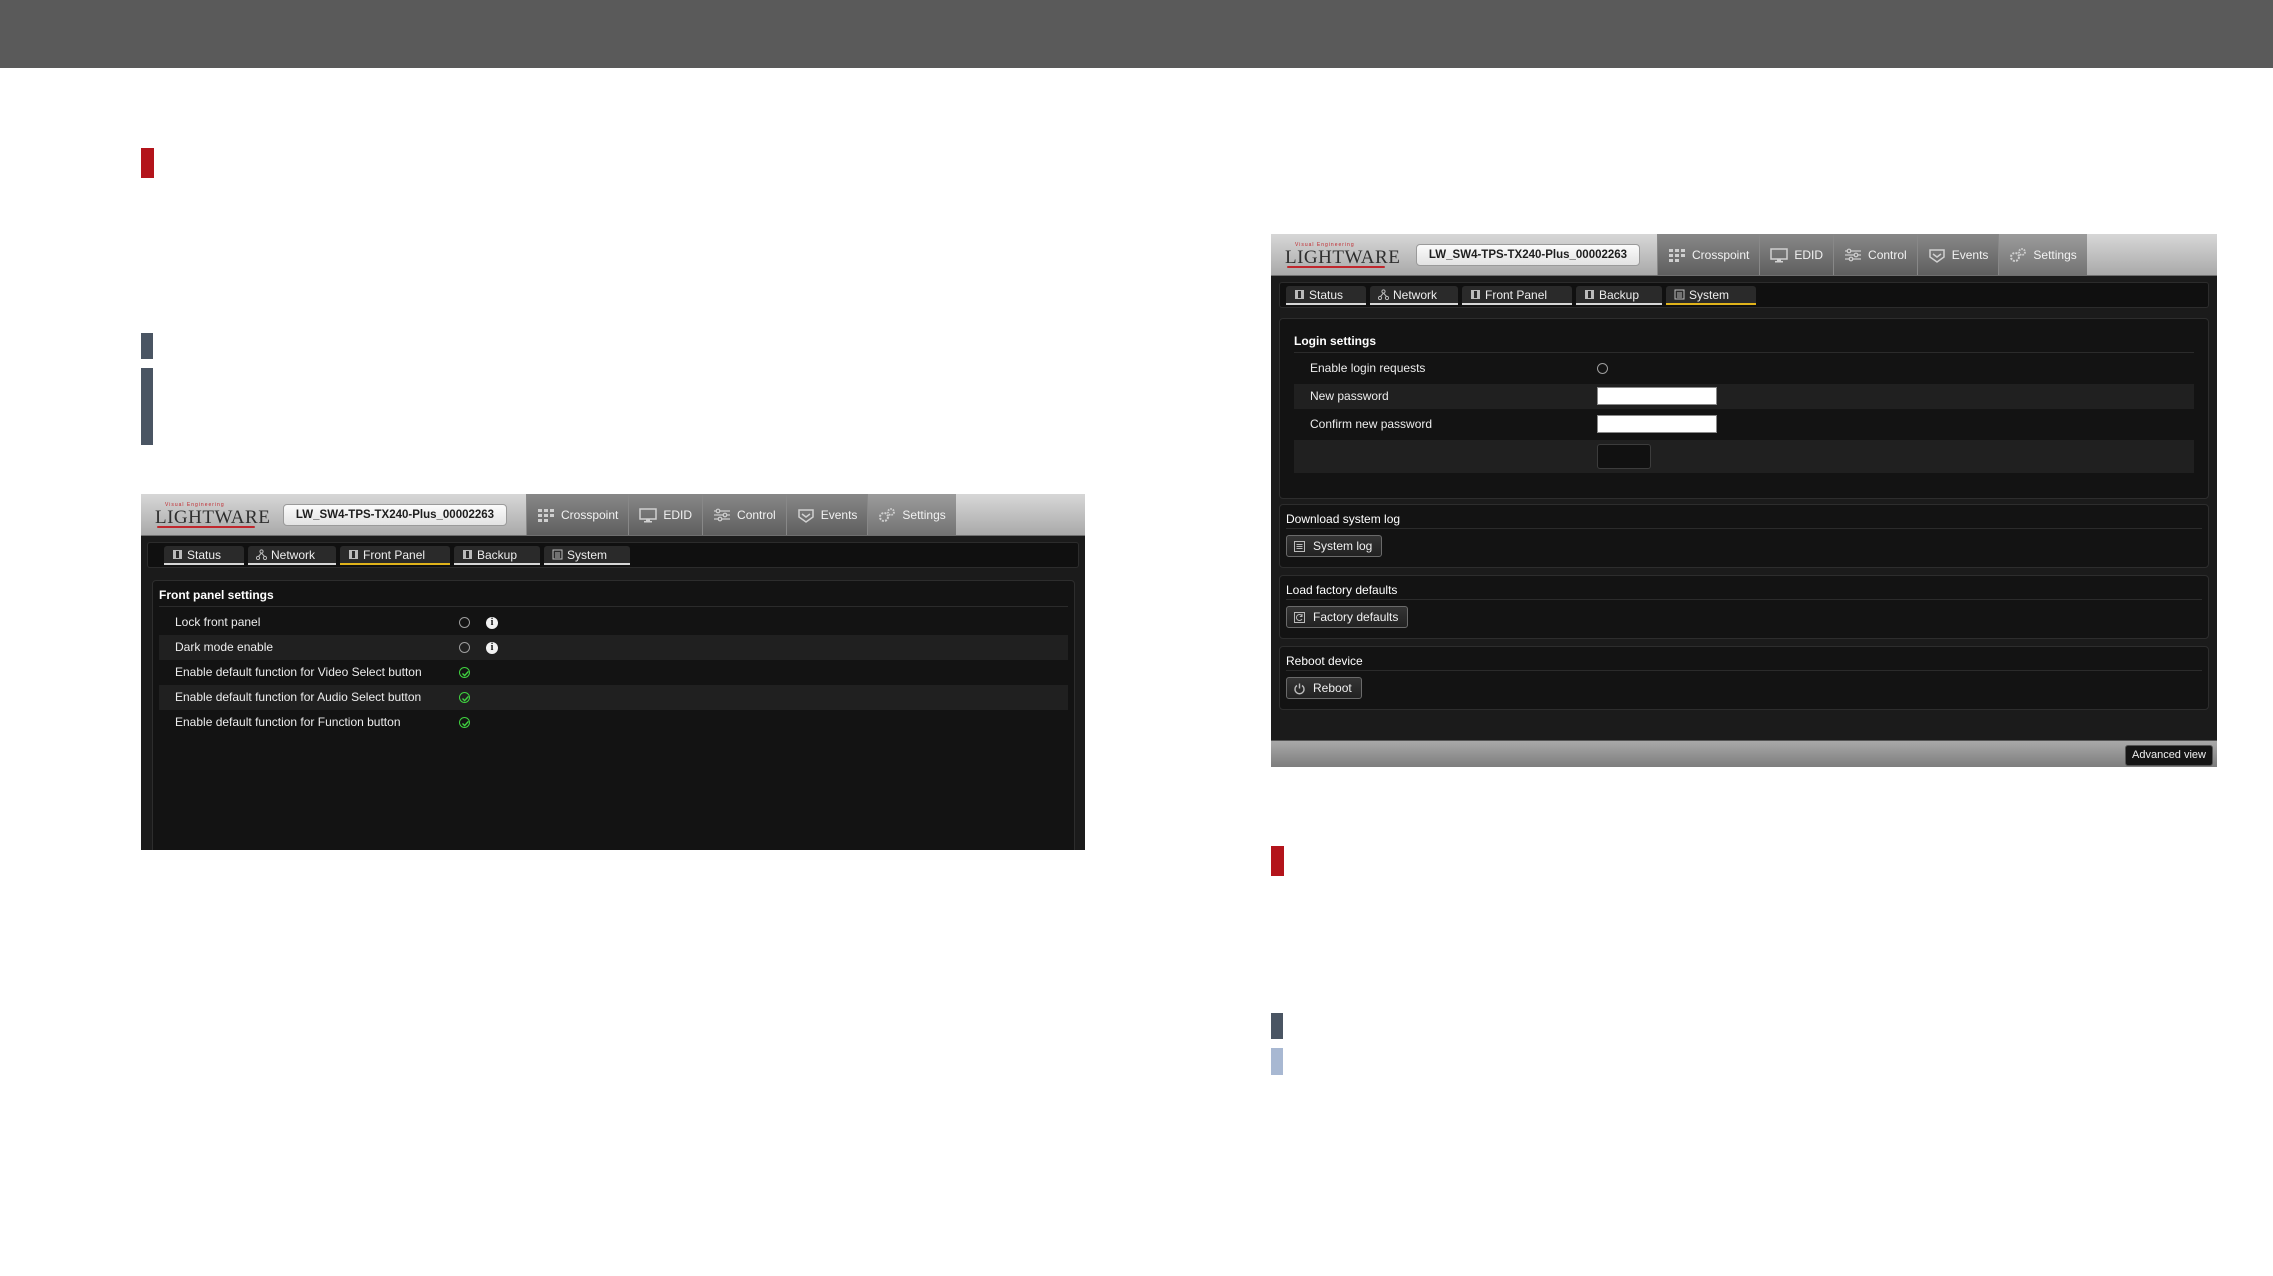  Describe the element at coordinates (613, 622) in the screenshot. I see `setting-row: Lock front panel i` at that location.